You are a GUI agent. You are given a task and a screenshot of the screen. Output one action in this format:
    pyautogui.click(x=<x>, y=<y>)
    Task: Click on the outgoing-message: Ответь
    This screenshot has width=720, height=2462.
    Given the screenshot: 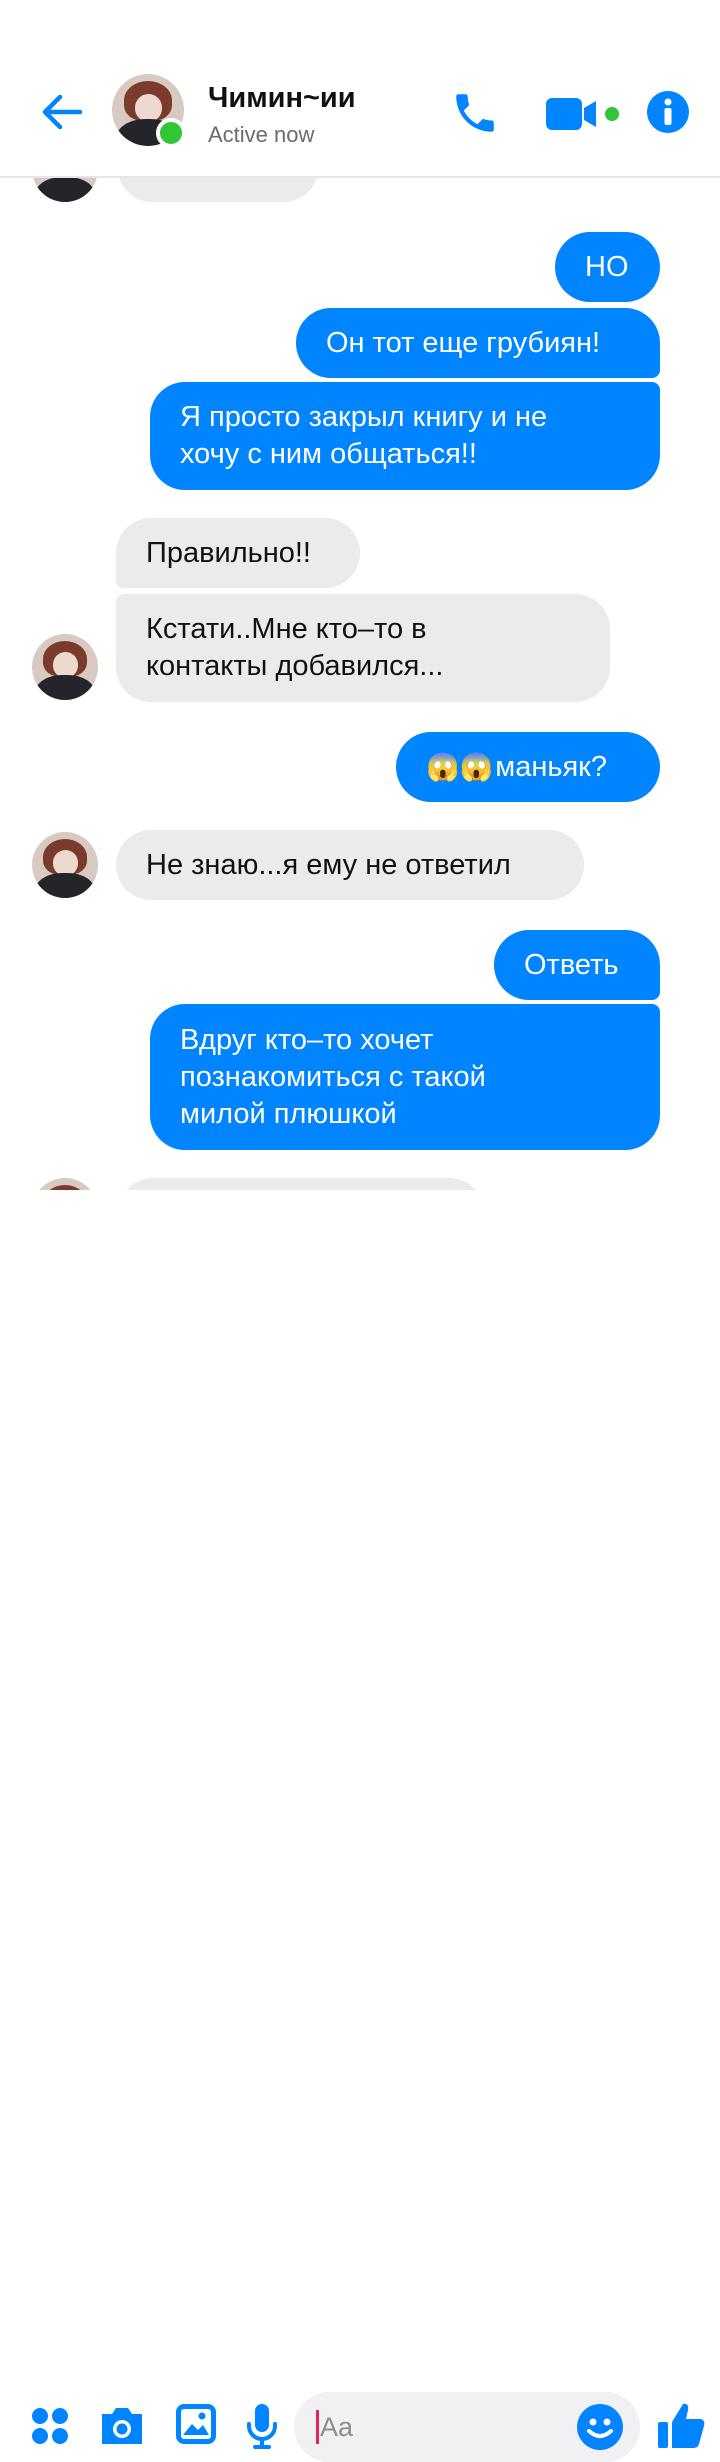 What is the action you would take?
    pyautogui.click(x=577, y=965)
    